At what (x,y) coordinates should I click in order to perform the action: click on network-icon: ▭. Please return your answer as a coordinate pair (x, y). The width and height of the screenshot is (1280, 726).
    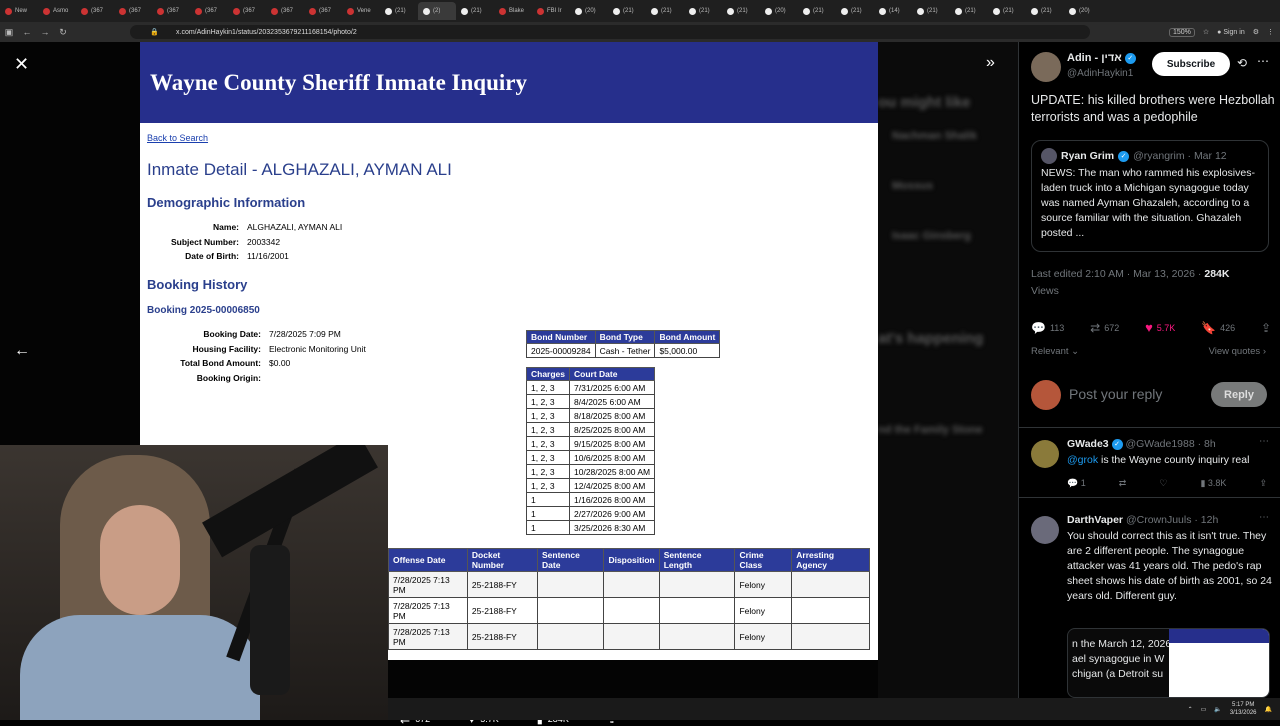
    Looking at the image, I should click on (1204, 709).